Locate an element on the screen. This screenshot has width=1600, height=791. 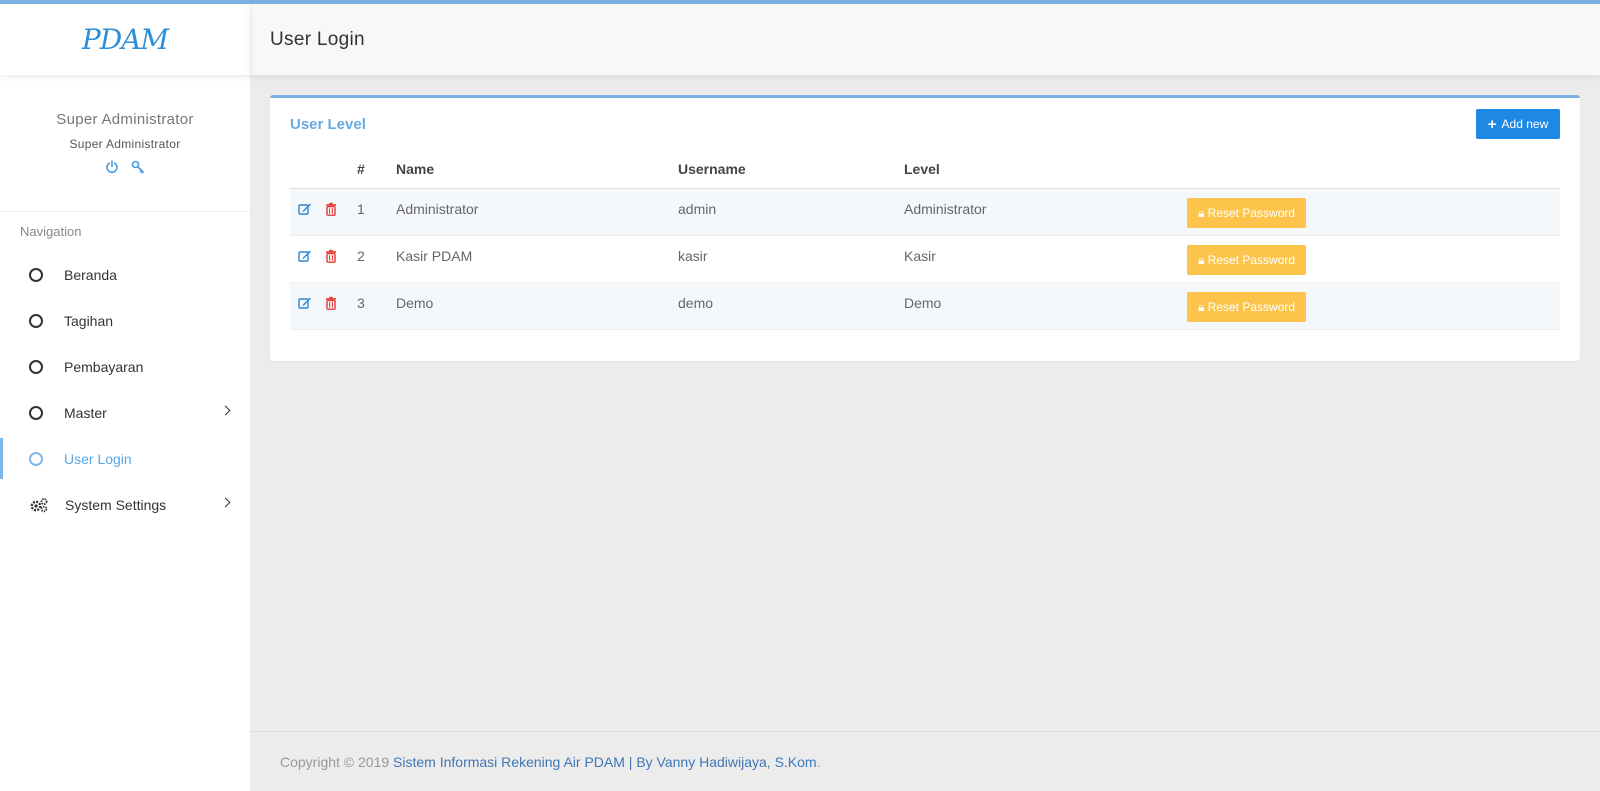
sidebar-item-user-login: User Login is located at coordinates (125, 459).